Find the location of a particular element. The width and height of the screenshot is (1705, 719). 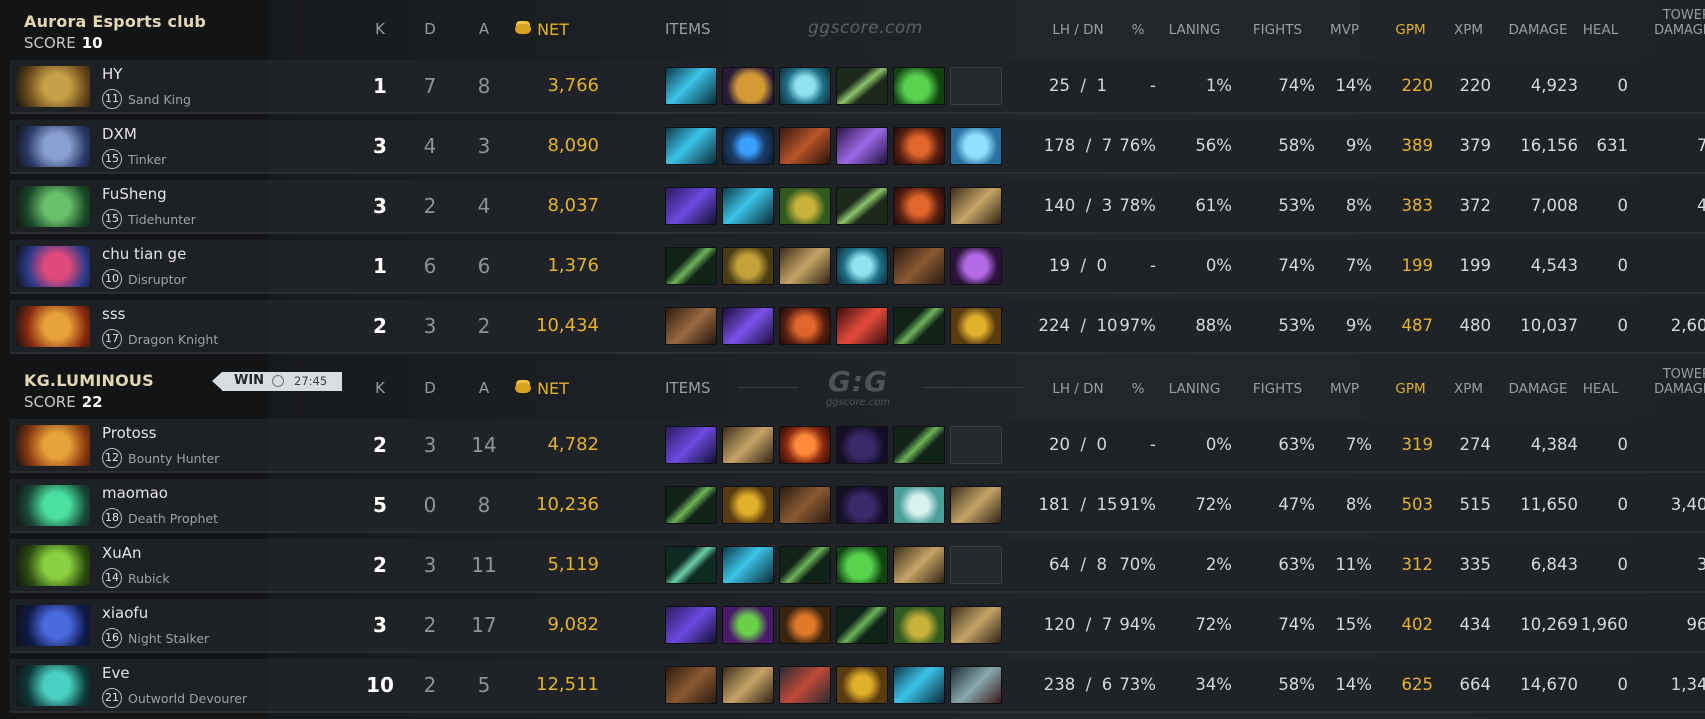

hero-name: Bounty Hunter is located at coordinates (174, 458).